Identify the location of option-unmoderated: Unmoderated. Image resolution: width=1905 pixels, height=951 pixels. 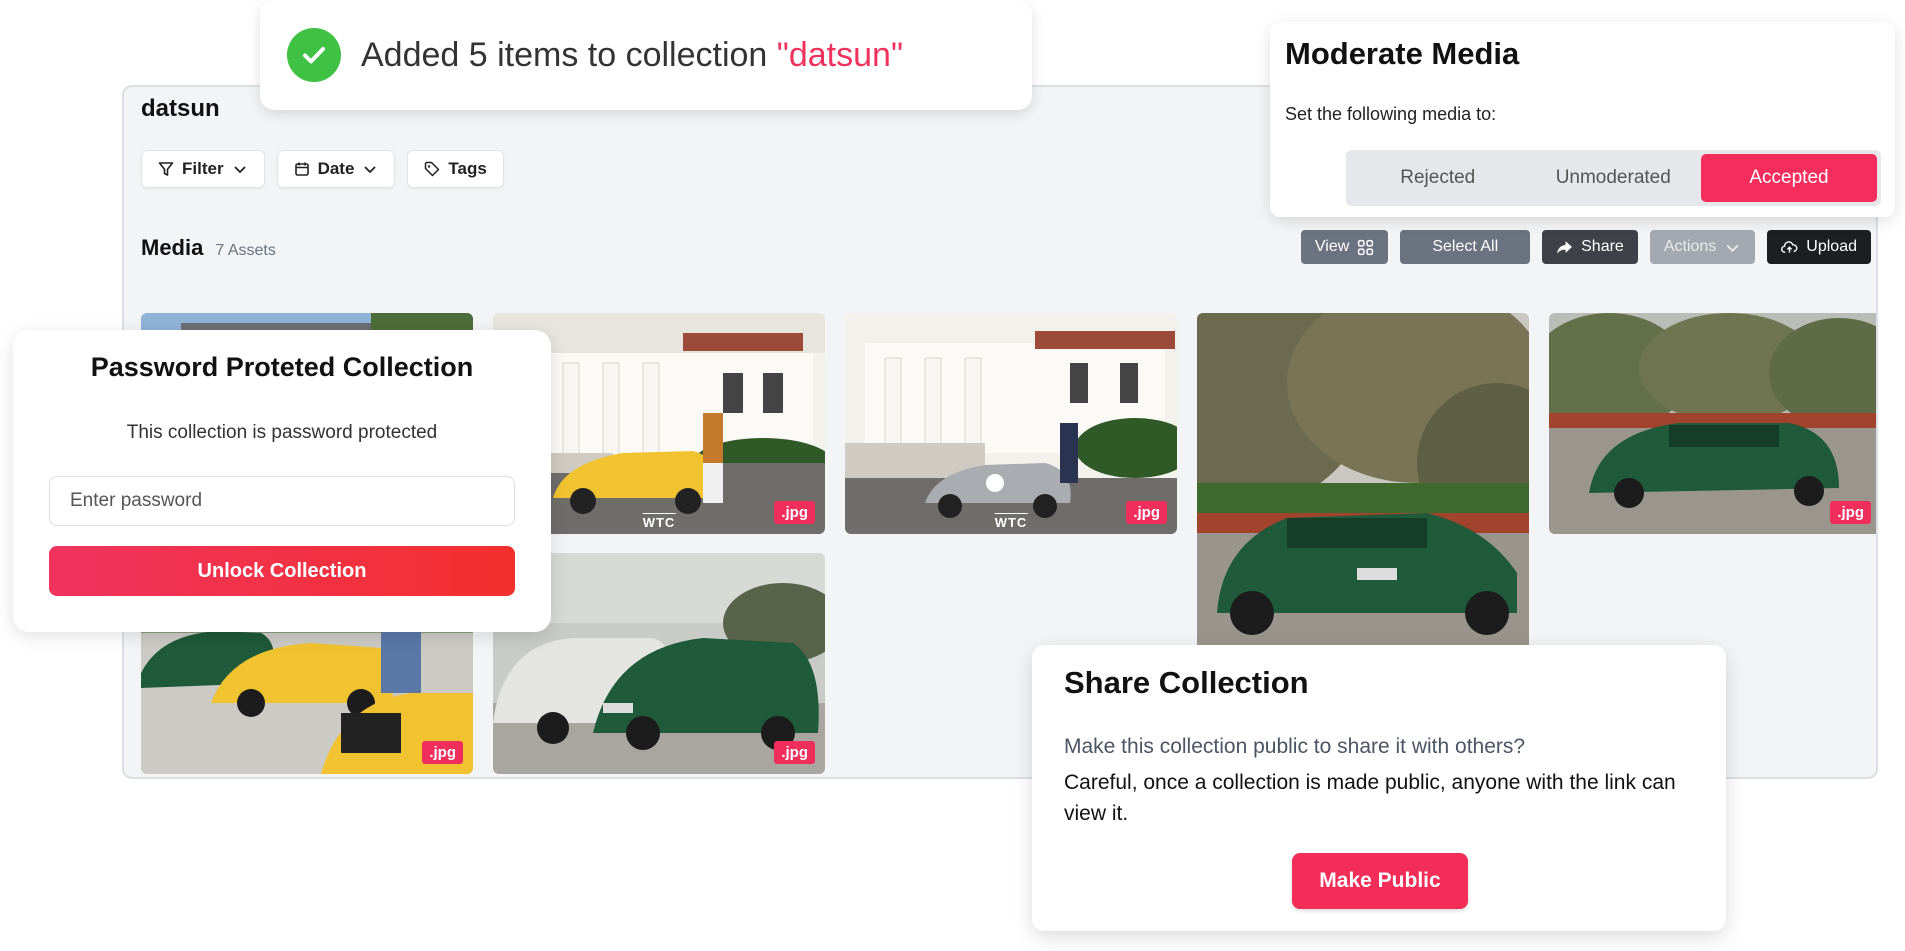
(1614, 178).